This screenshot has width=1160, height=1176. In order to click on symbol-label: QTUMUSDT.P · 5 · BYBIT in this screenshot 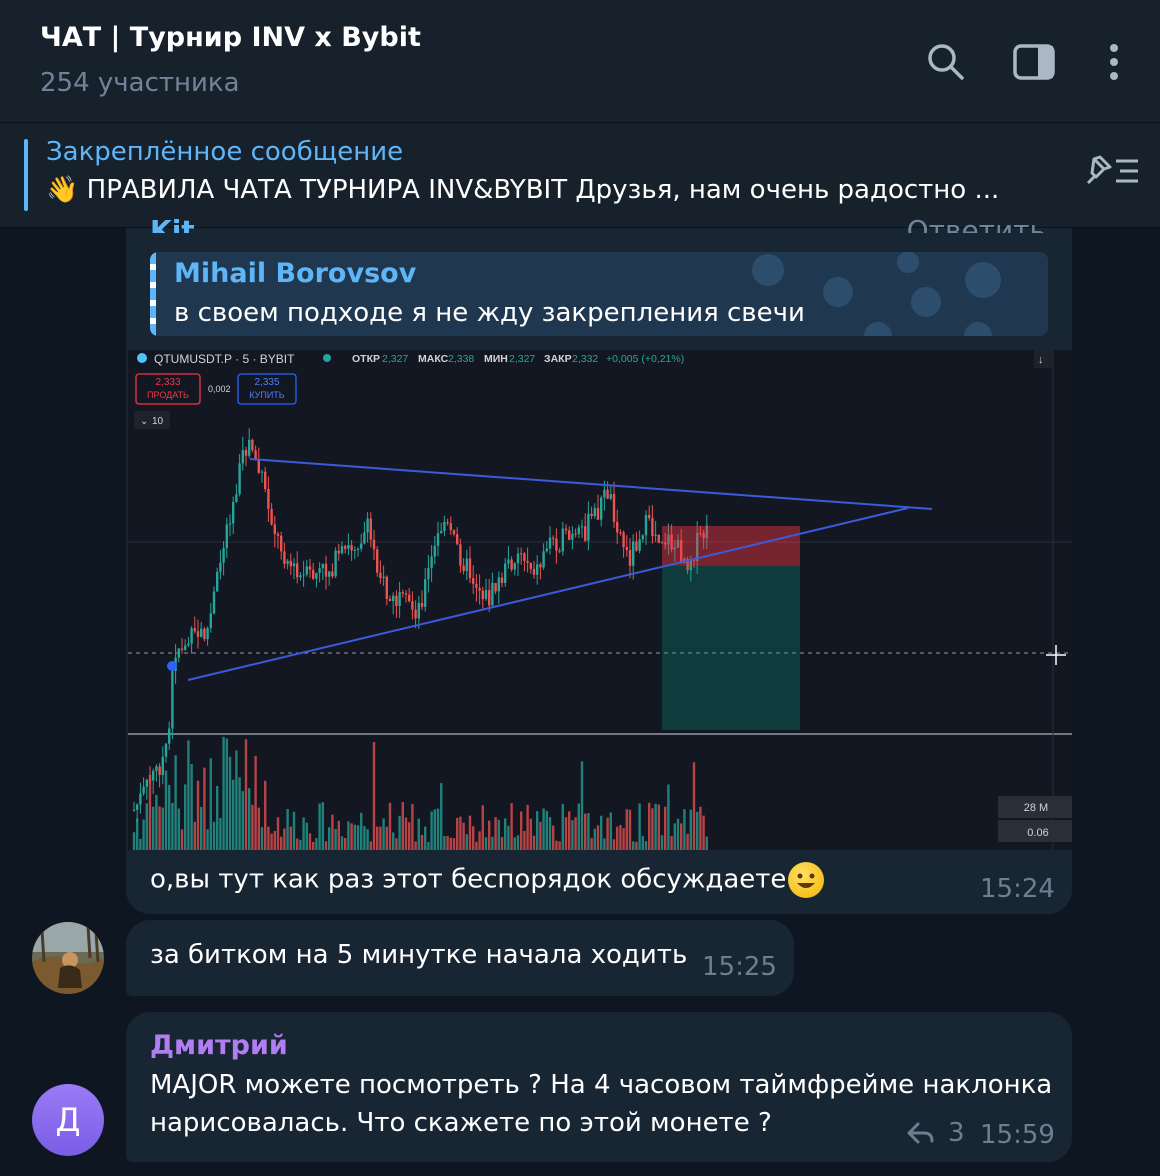, I will do `click(224, 359)`.